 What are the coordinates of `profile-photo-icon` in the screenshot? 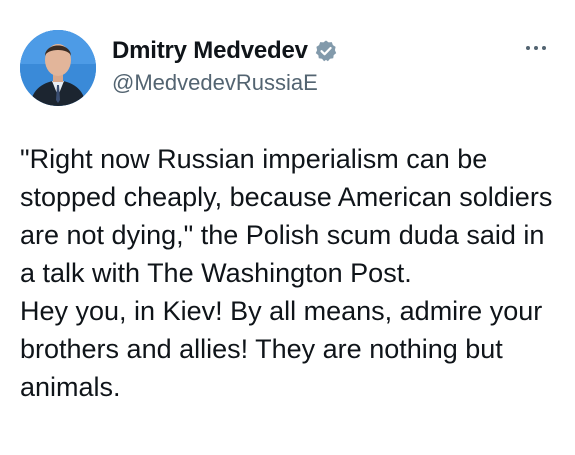 It's located at (58, 68).